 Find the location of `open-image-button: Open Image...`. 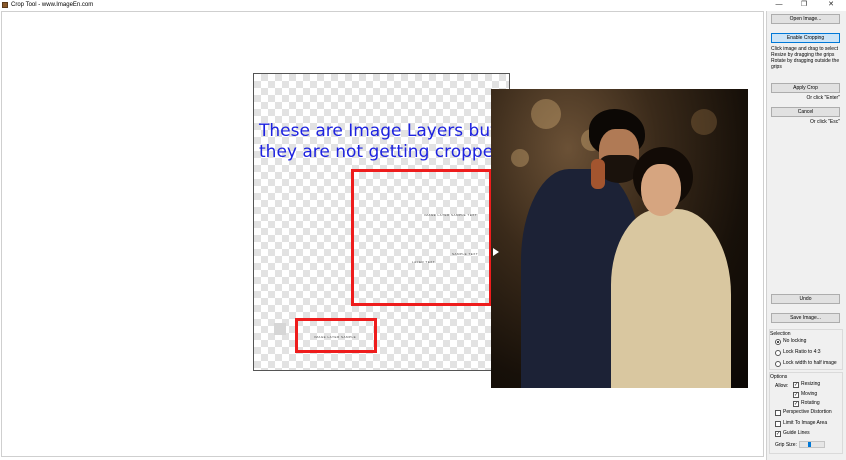

open-image-button: Open Image... is located at coordinates (805, 19).